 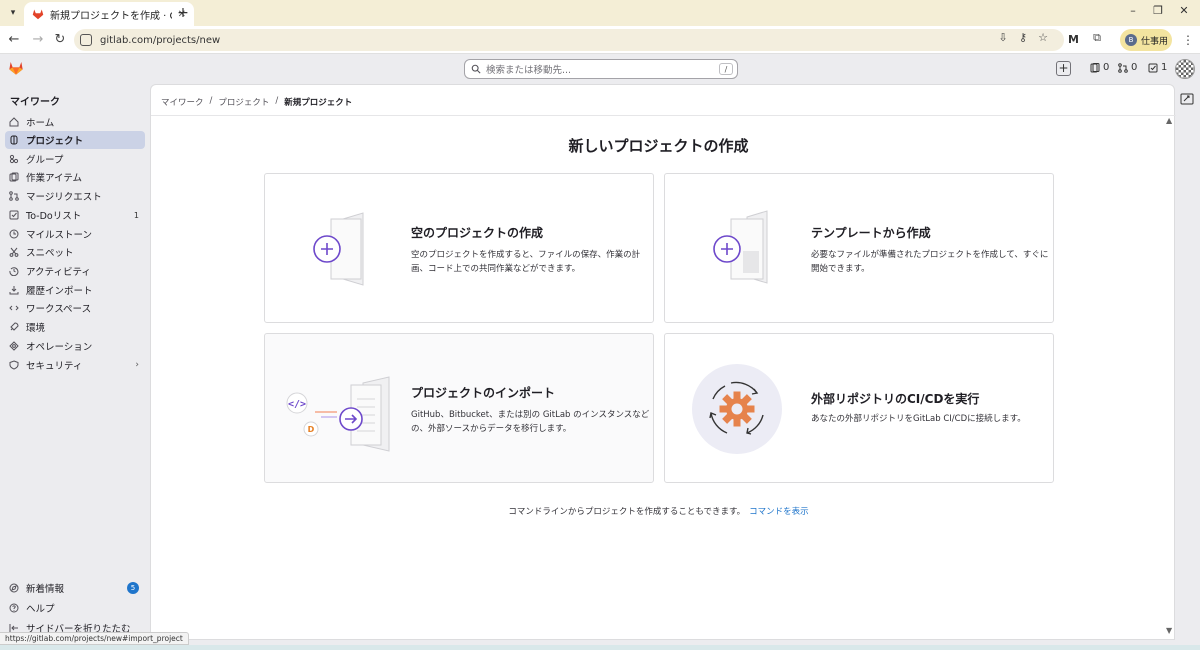 What do you see at coordinates (14, 608) in the screenshot?
I see `question-icon` at bounding box center [14, 608].